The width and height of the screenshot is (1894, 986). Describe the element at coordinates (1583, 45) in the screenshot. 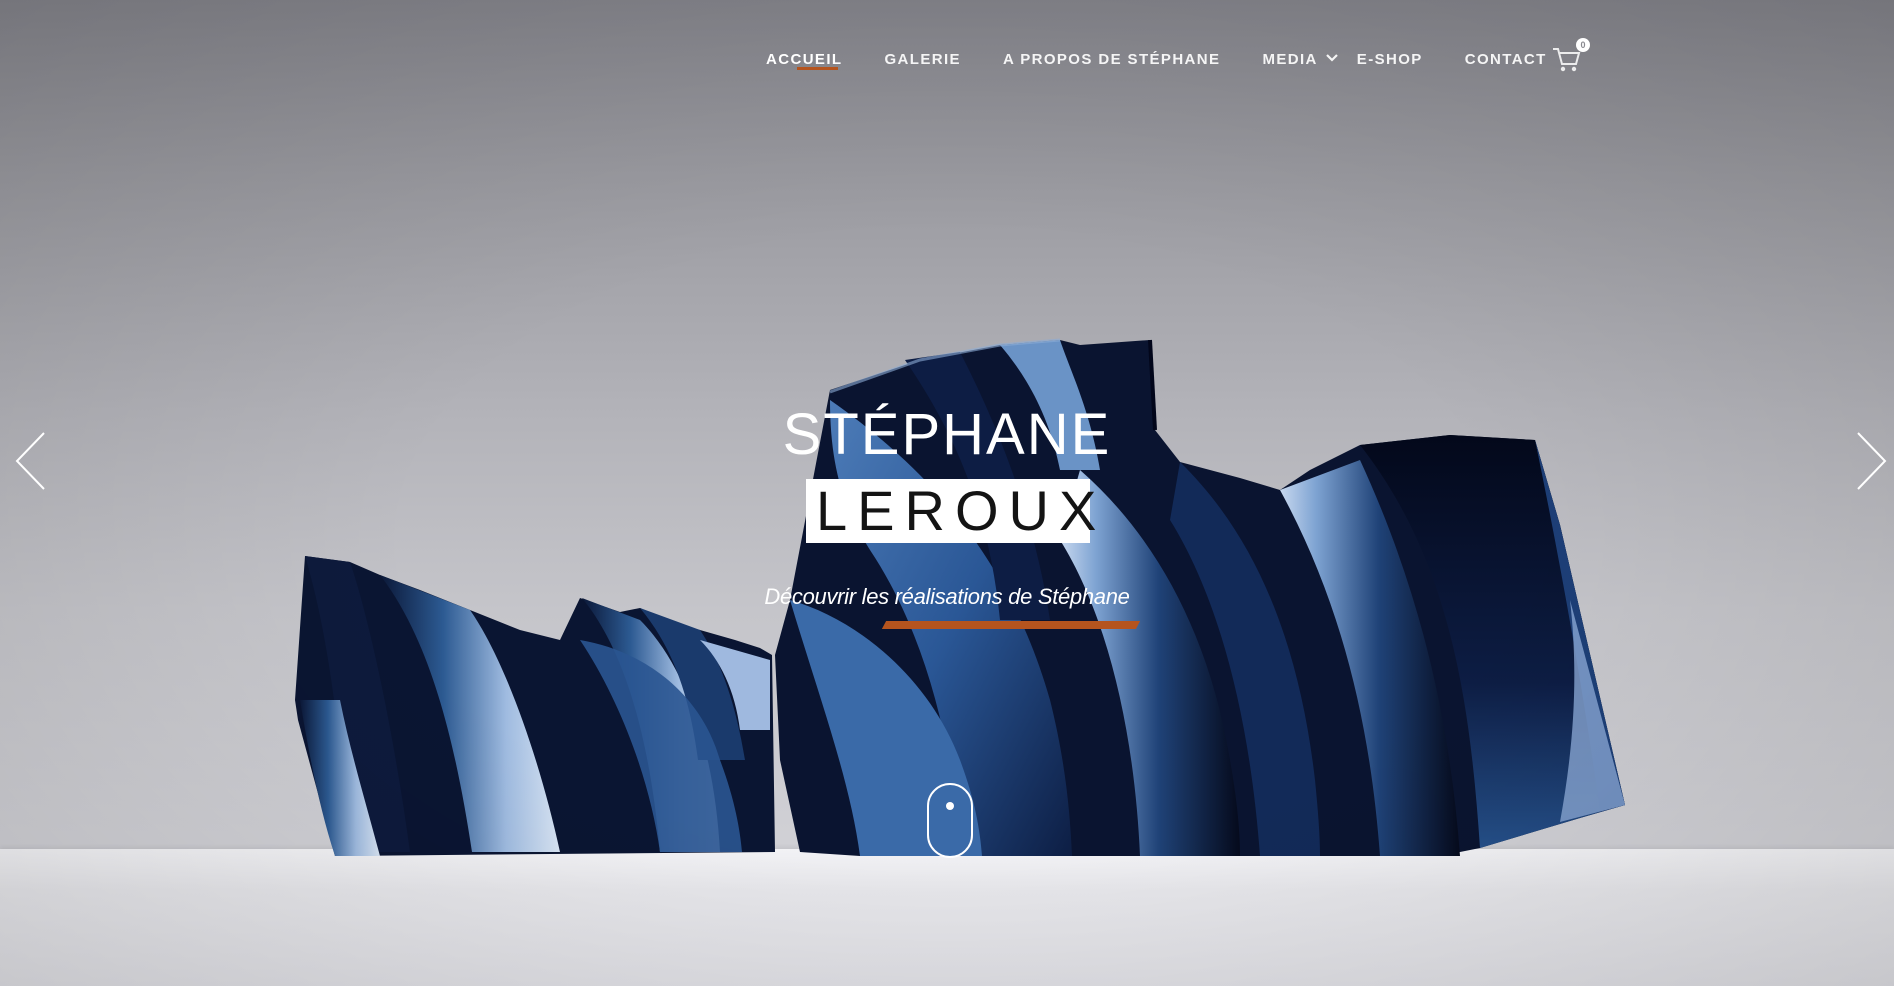

I see `cart-count-badge: 0` at that location.